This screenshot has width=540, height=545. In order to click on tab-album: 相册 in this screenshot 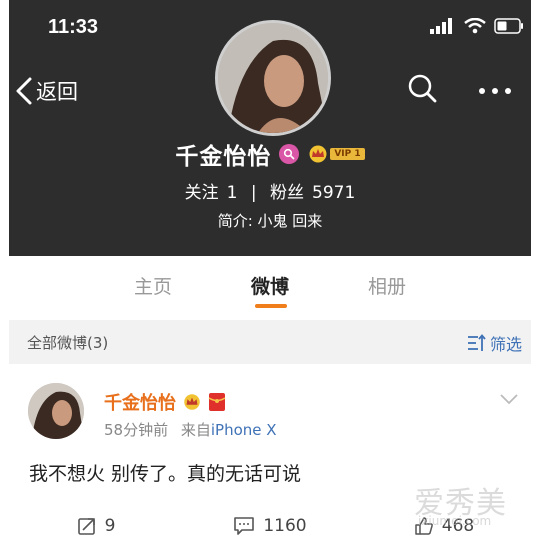, I will do `click(387, 288)`.